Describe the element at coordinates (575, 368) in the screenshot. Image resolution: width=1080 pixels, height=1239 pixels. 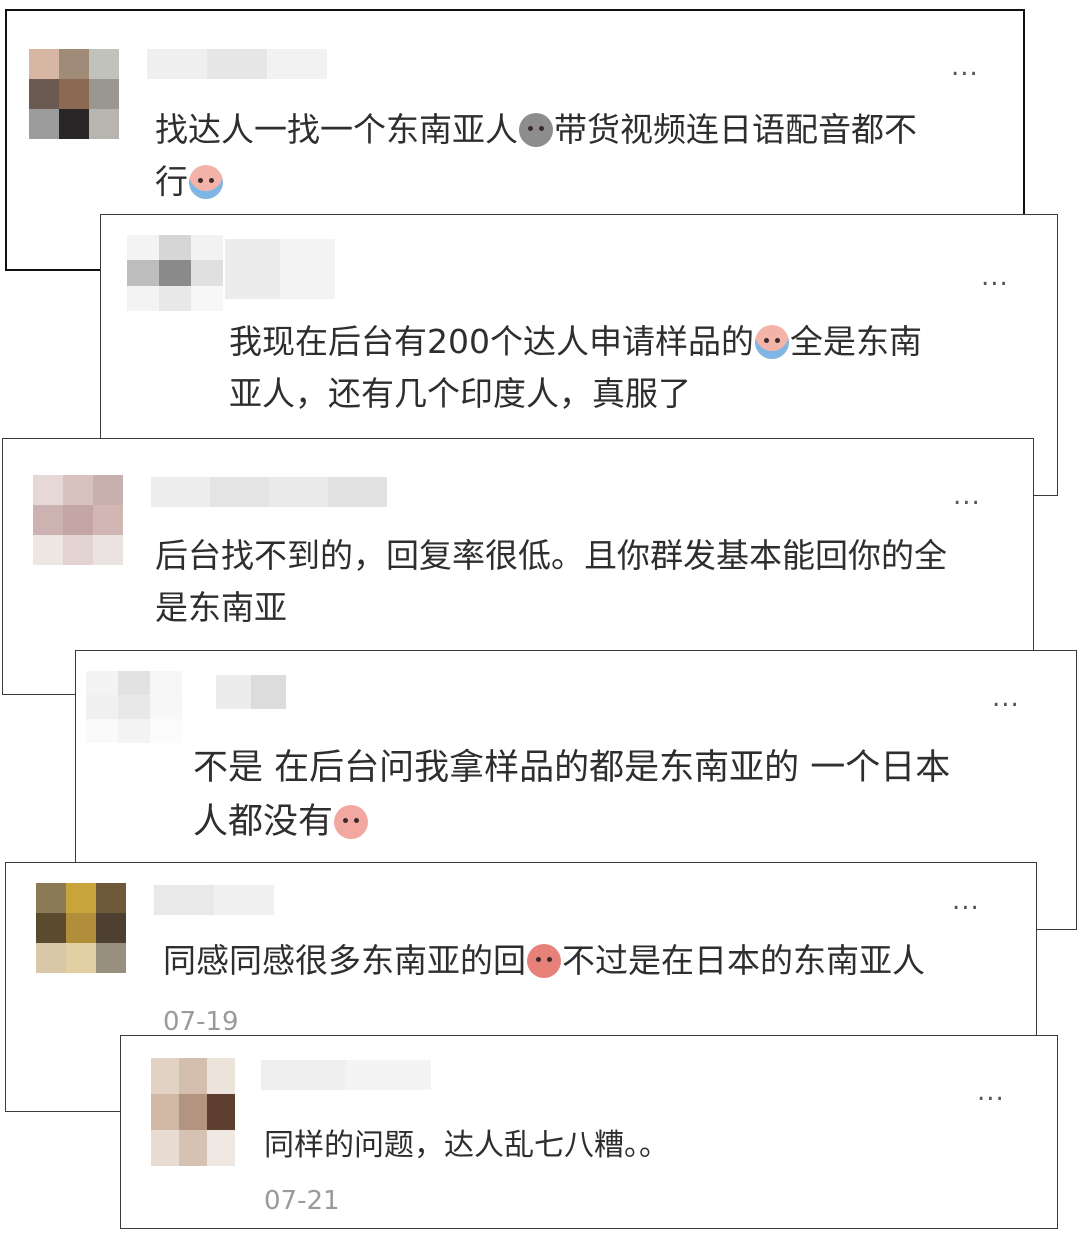
I see `comment-text: 我现在后台有200个达人申请样品的 全是东南 亚人，还有几个印度人，真服了` at that location.